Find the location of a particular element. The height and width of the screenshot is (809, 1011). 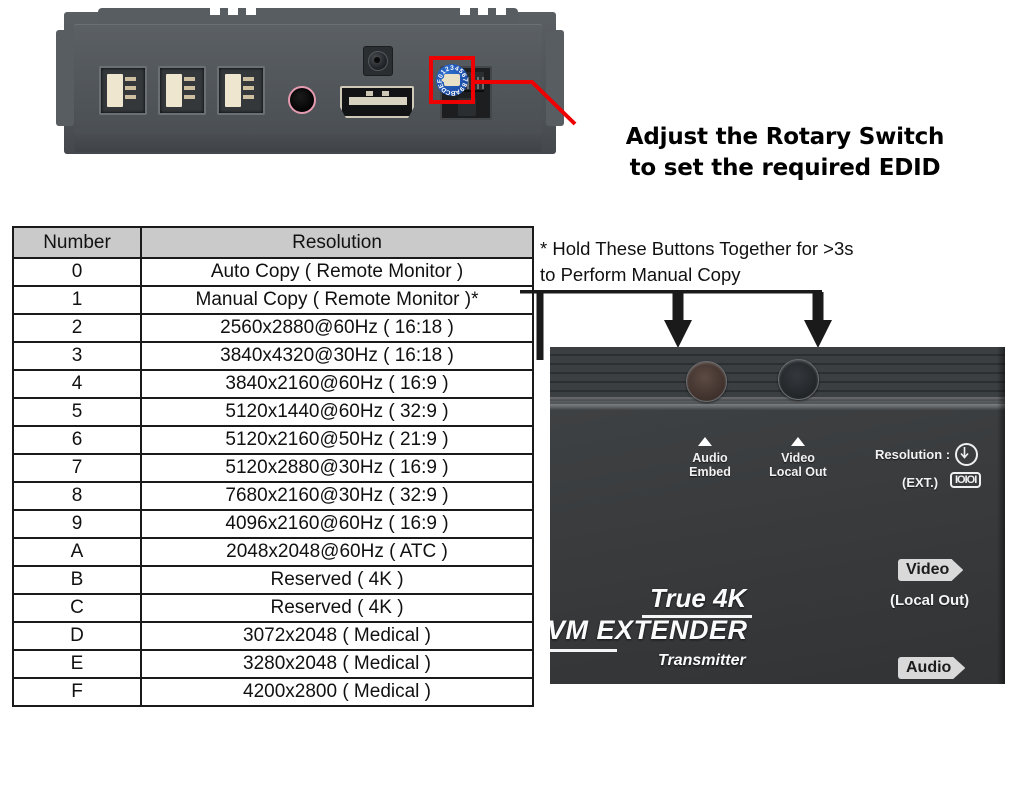

video-tag: Video is located at coordinates (931, 570).